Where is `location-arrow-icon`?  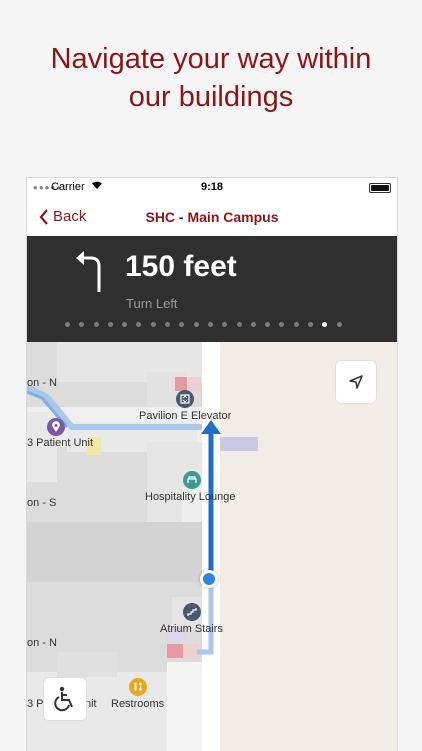 location-arrow-icon is located at coordinates (356, 382).